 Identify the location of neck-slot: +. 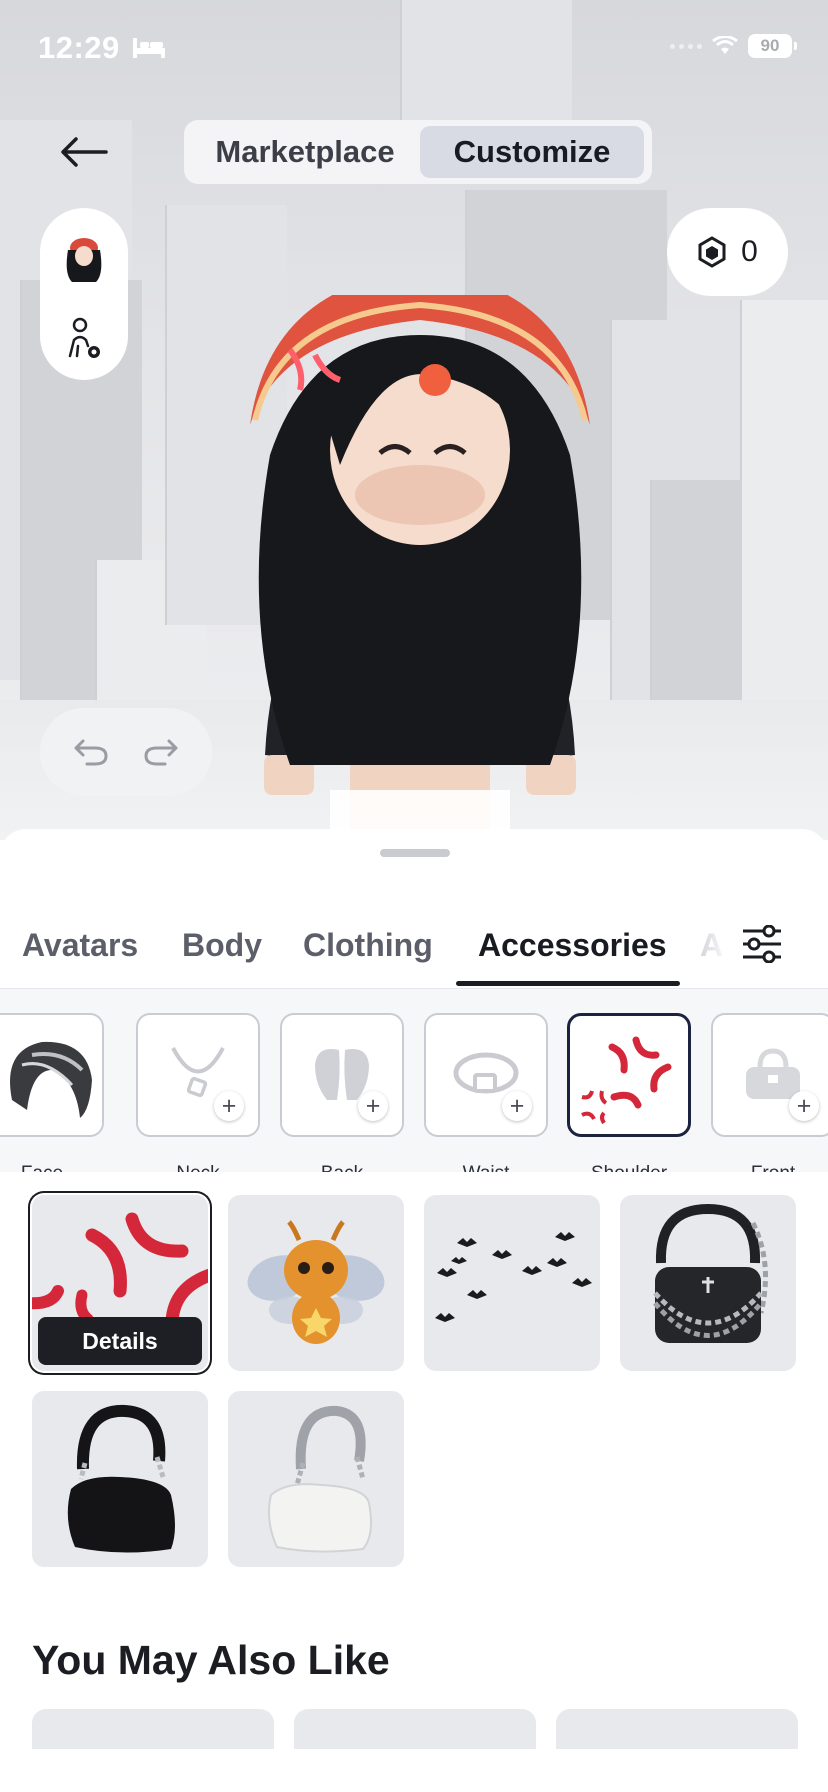
(198, 1075).